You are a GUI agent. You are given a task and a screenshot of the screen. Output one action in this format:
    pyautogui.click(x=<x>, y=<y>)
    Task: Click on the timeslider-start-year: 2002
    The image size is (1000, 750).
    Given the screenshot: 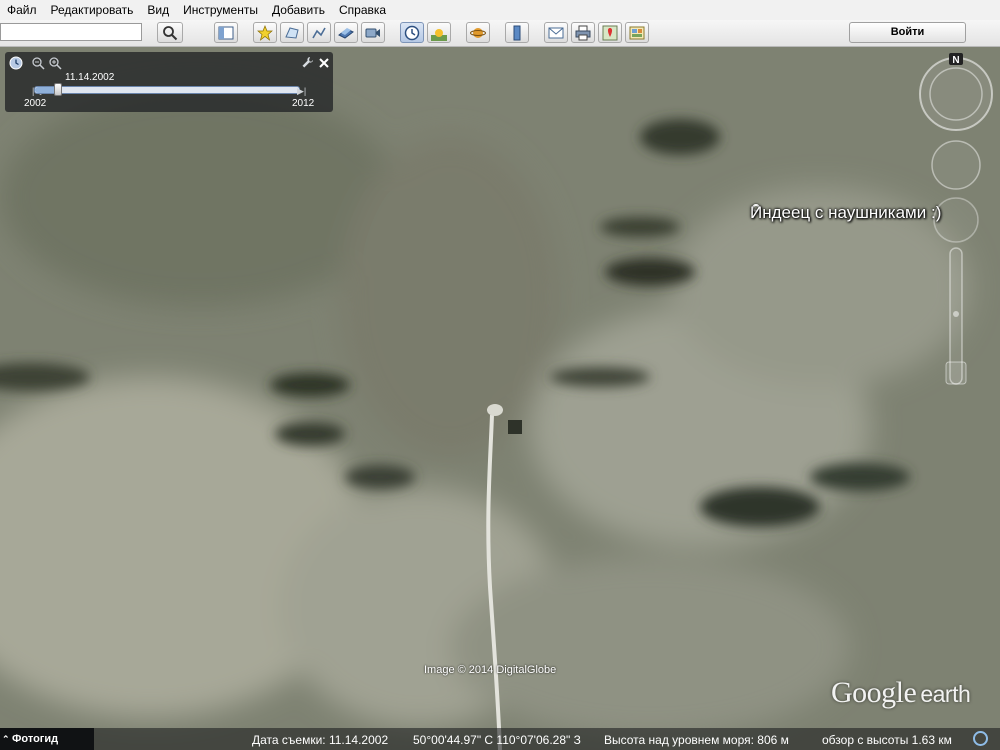 What is the action you would take?
    pyautogui.click(x=35, y=103)
    